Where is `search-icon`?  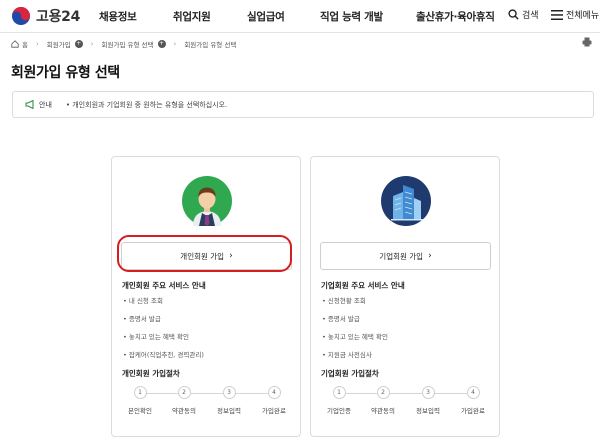 search-icon is located at coordinates (513, 14).